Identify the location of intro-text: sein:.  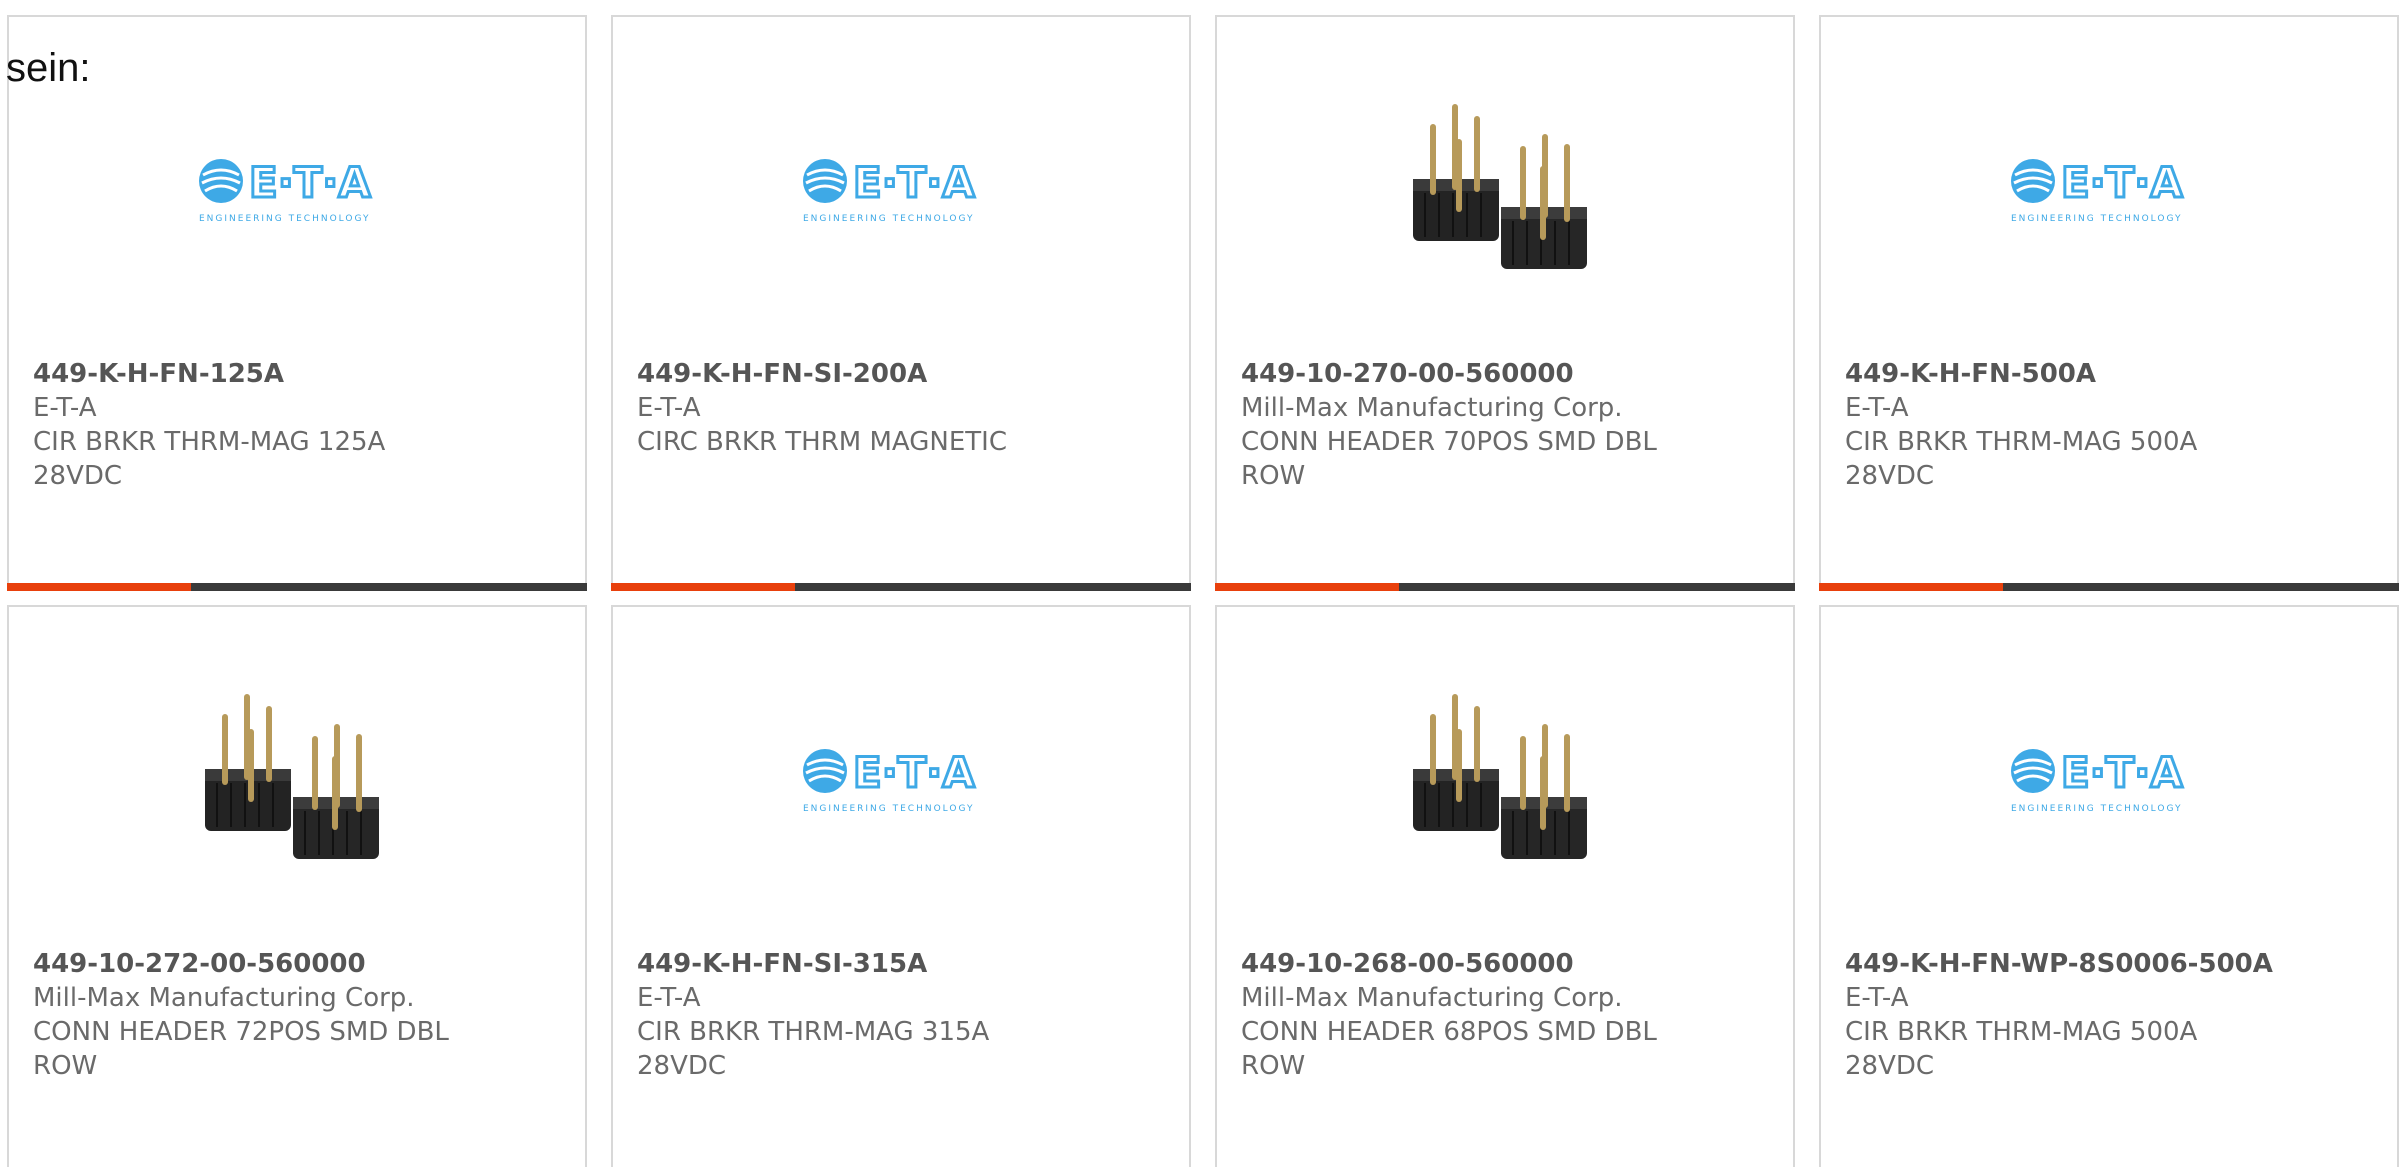
(48, 68).